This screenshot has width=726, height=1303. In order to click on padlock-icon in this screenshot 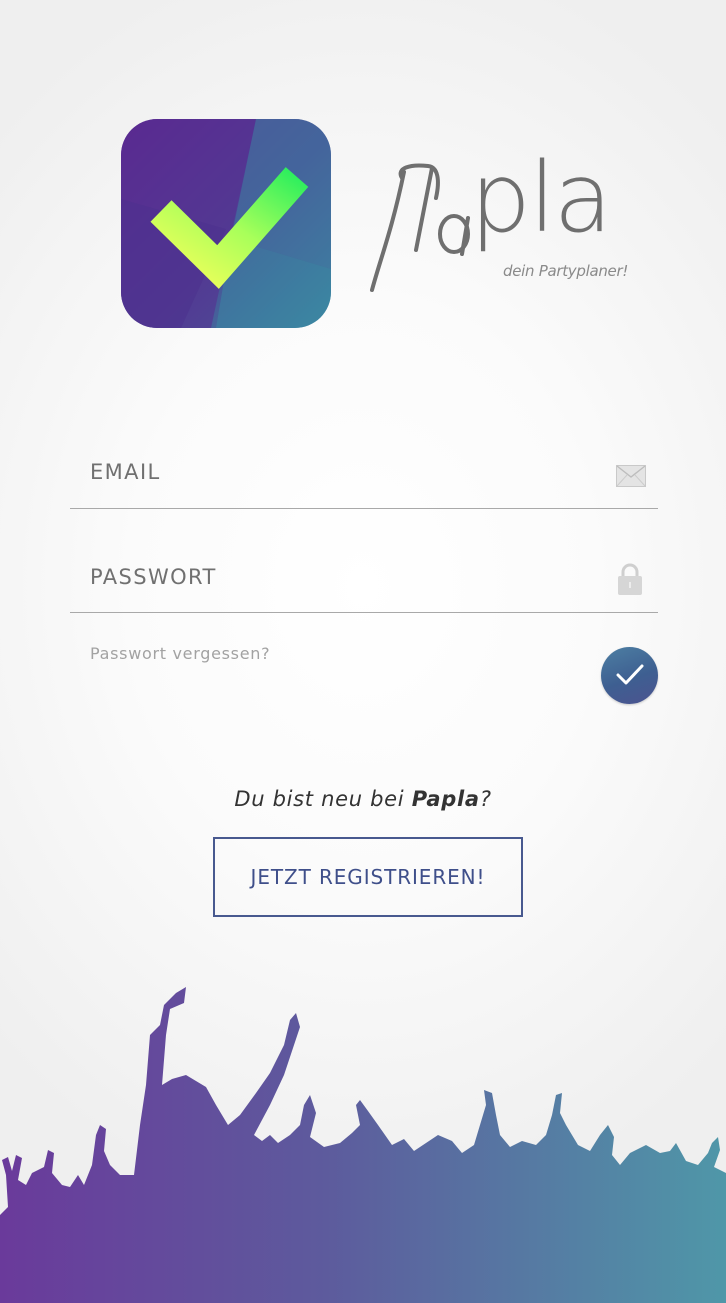, I will do `click(630, 579)`.